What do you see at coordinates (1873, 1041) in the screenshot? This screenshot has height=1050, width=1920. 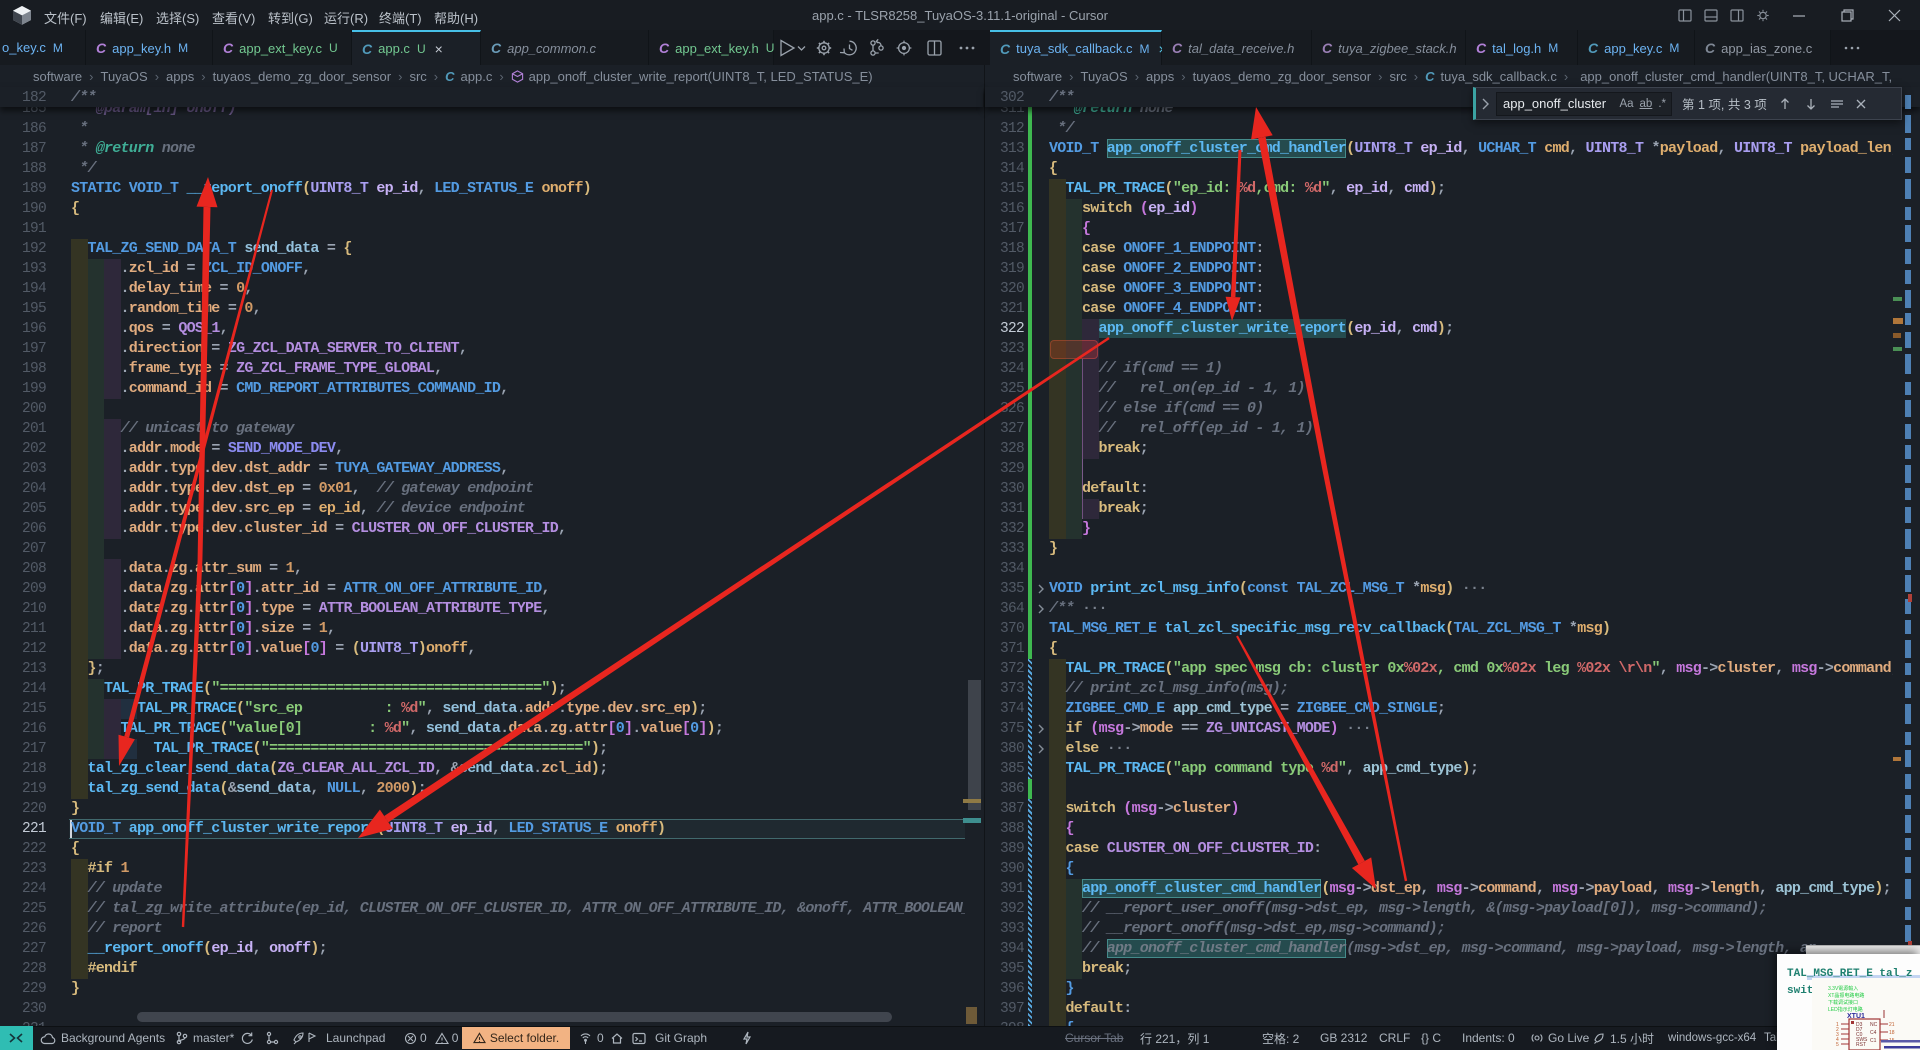 I see `svg-text: C1` at bounding box center [1873, 1041].